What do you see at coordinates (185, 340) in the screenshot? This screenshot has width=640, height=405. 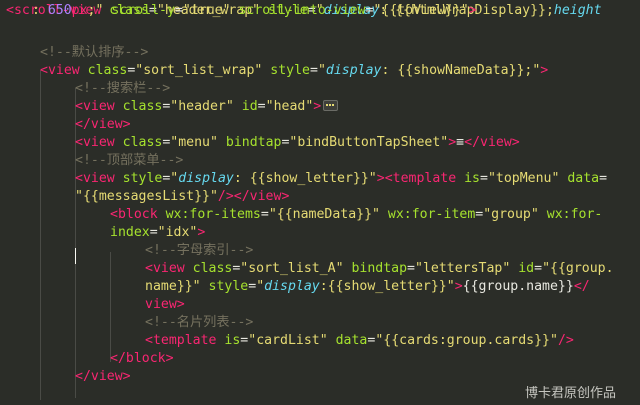 I see `code-token: <template` at bounding box center [185, 340].